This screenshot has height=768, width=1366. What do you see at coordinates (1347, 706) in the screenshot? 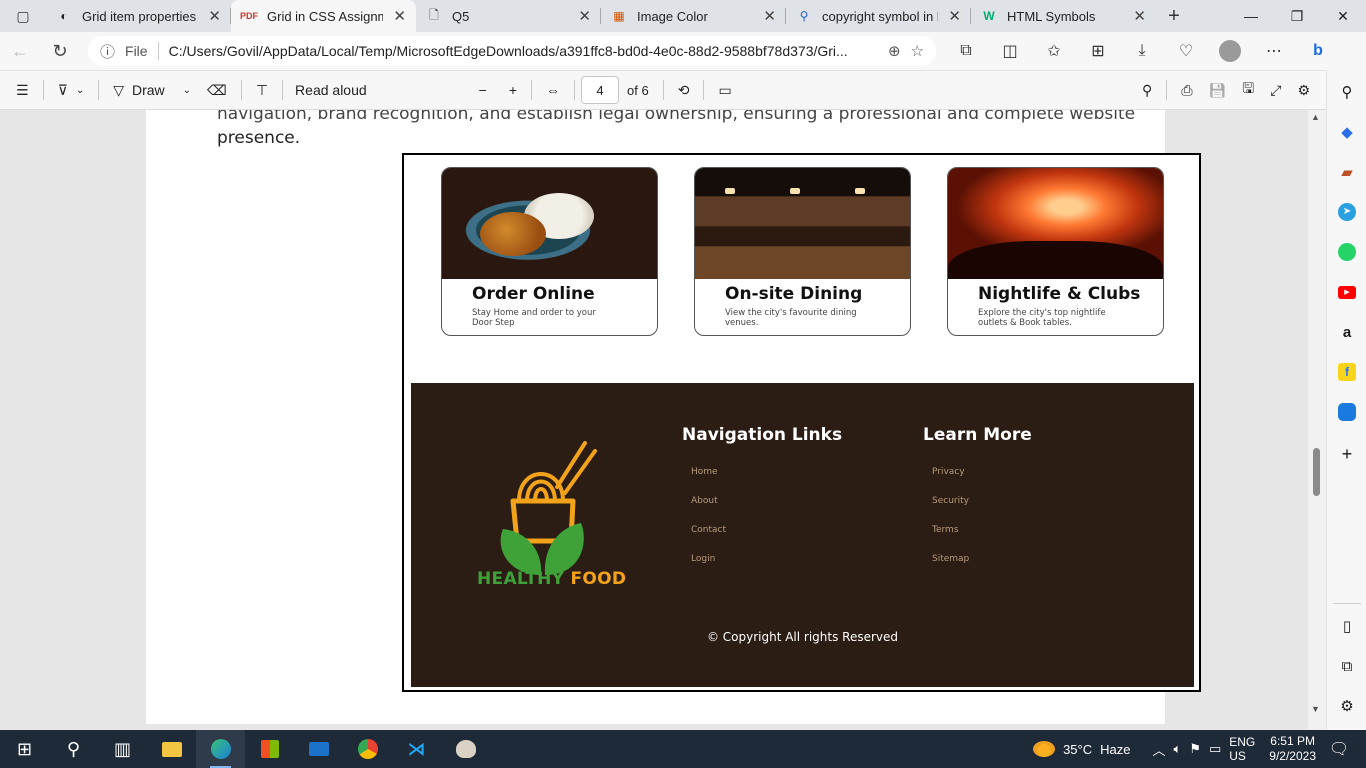
I see `sidebar-settings-icon: ⚙` at bounding box center [1347, 706].